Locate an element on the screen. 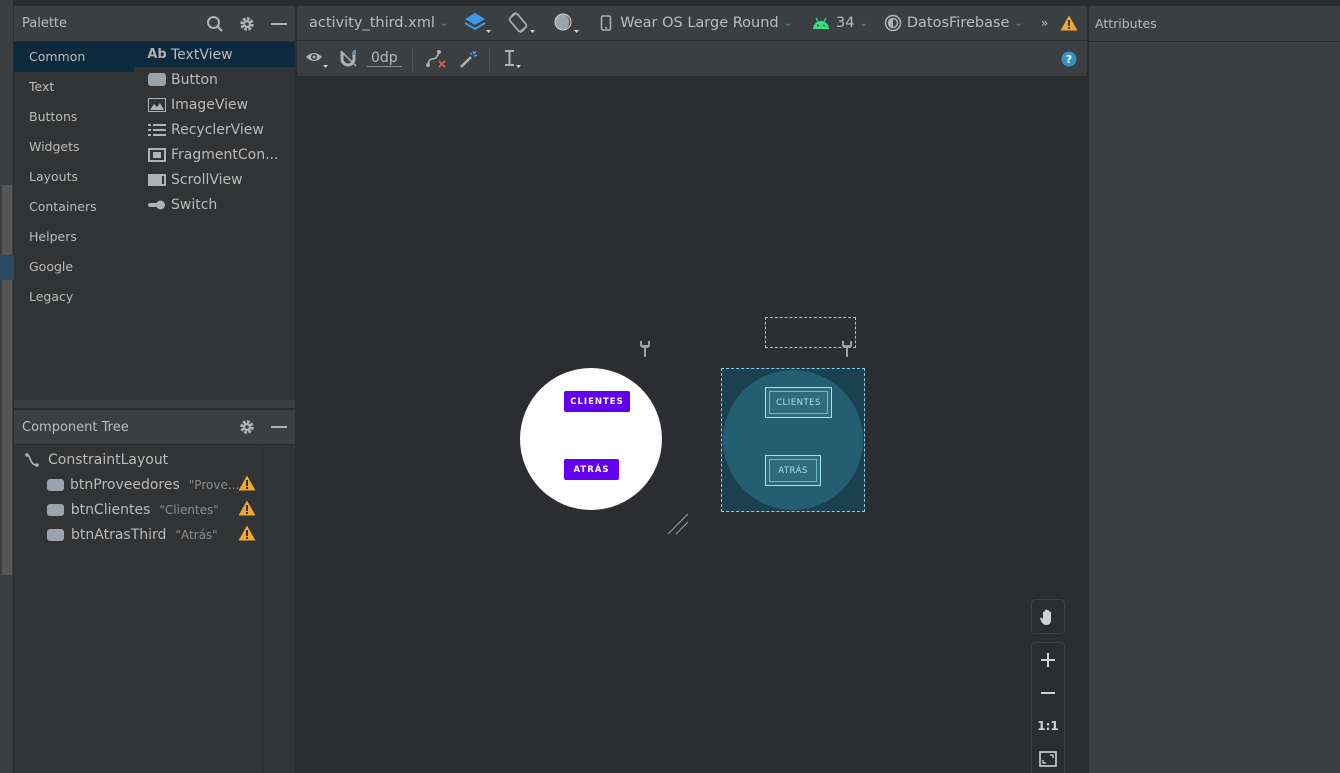  palette-category-layouts: Layouts is located at coordinates (74, 177).